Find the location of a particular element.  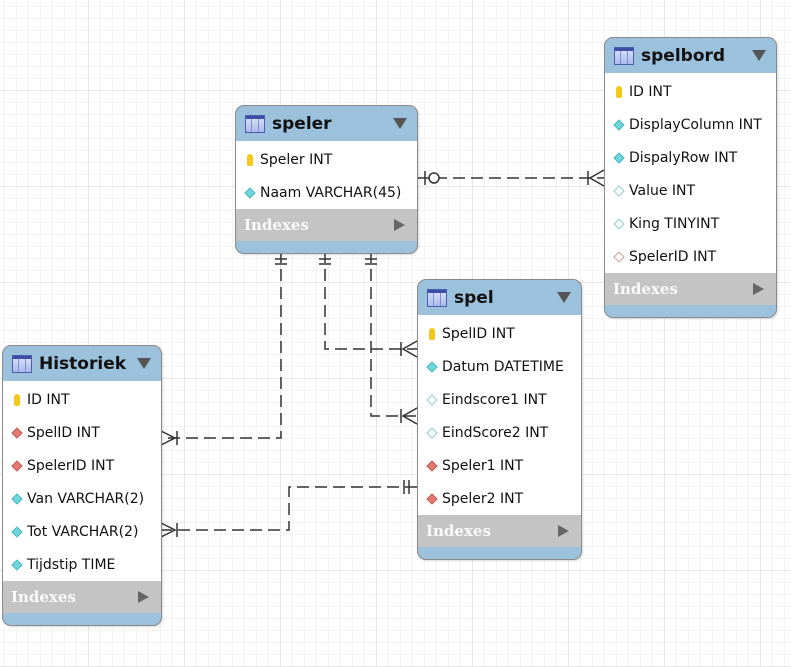

table-header: speler is located at coordinates (326, 123).